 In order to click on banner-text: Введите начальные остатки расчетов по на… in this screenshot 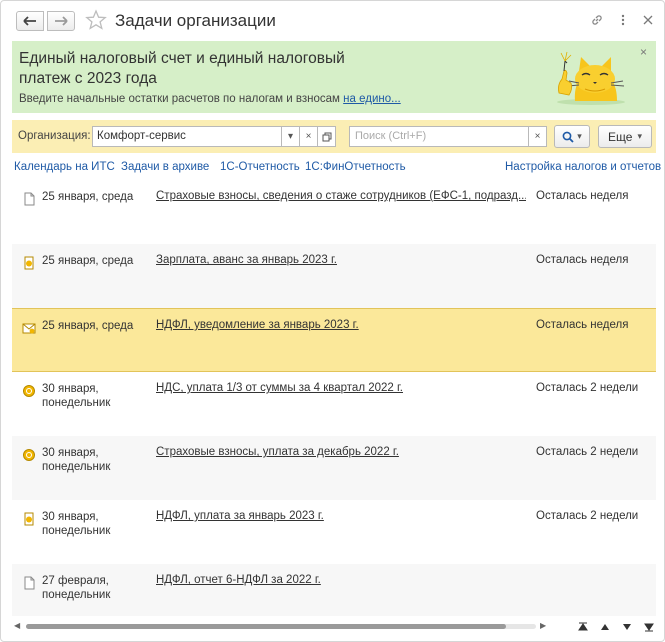, I will do `click(210, 99)`.